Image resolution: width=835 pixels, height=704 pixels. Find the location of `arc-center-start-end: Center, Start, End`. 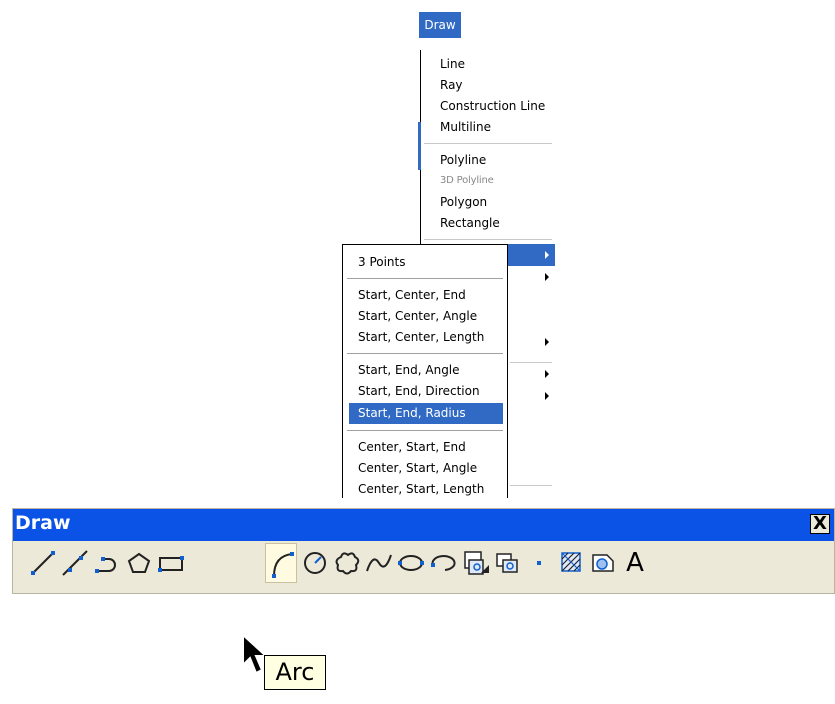

arc-center-start-end: Center, Start, End is located at coordinates (426, 447).